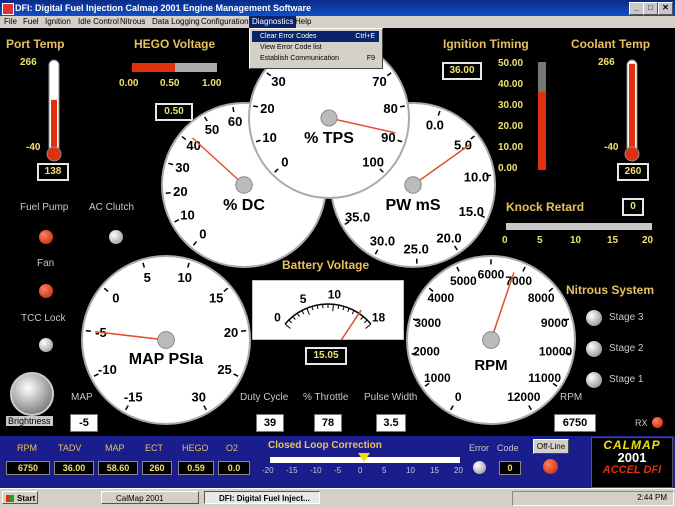  Describe the element at coordinates (150, 497) in the screenshot. I see `task-calmap: CalMap 2001` at that location.